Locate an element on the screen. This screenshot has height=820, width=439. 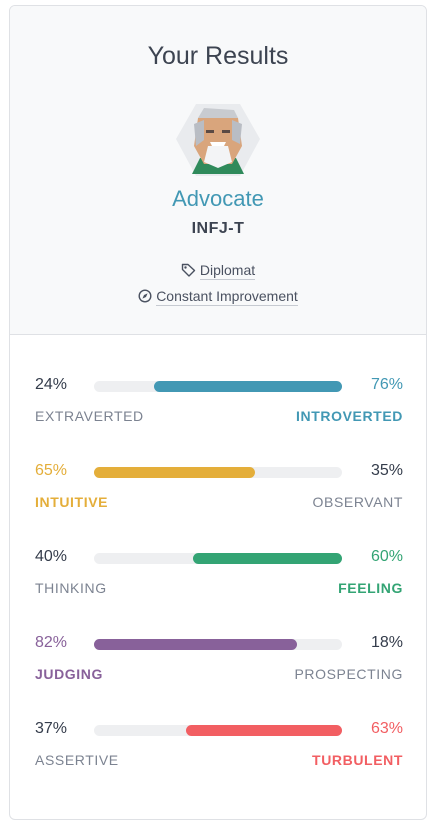
trait-right-percent: 60% is located at coordinates (386, 556).